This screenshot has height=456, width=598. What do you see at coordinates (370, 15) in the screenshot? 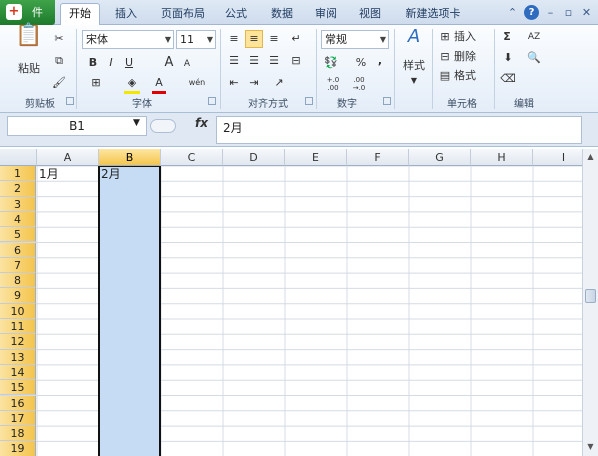
I see `tab-view: 视图` at bounding box center [370, 15].